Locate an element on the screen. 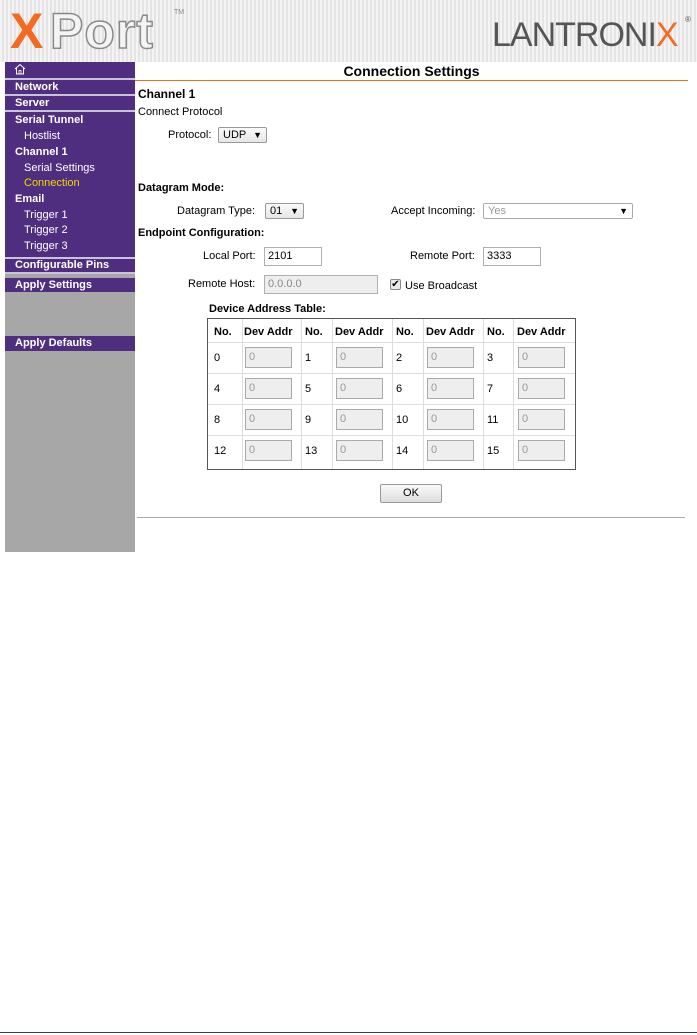  sidebar-item-serial-tunnel: Serial Tunnel is located at coordinates (49, 120).